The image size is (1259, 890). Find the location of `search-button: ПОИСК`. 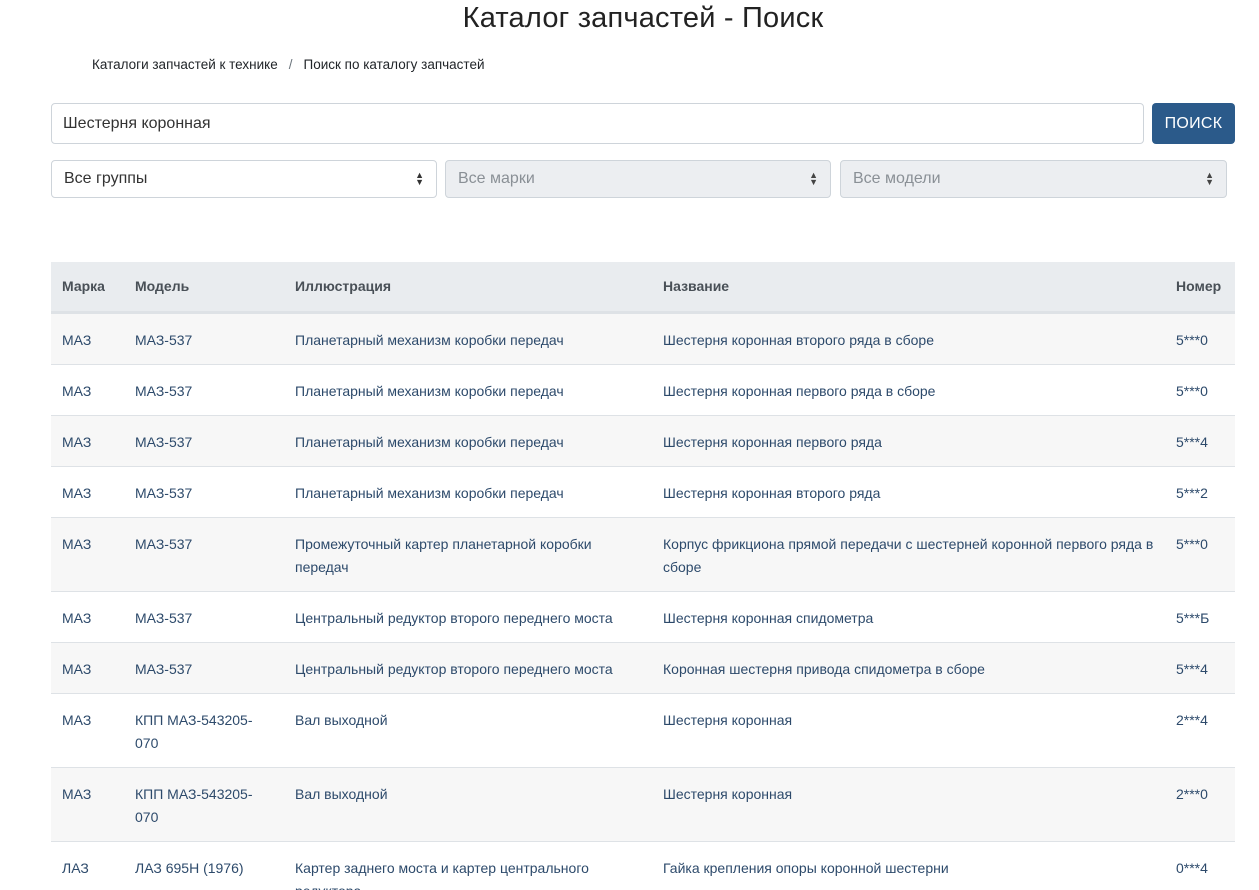

search-button: ПОИСК is located at coordinates (1193, 123).